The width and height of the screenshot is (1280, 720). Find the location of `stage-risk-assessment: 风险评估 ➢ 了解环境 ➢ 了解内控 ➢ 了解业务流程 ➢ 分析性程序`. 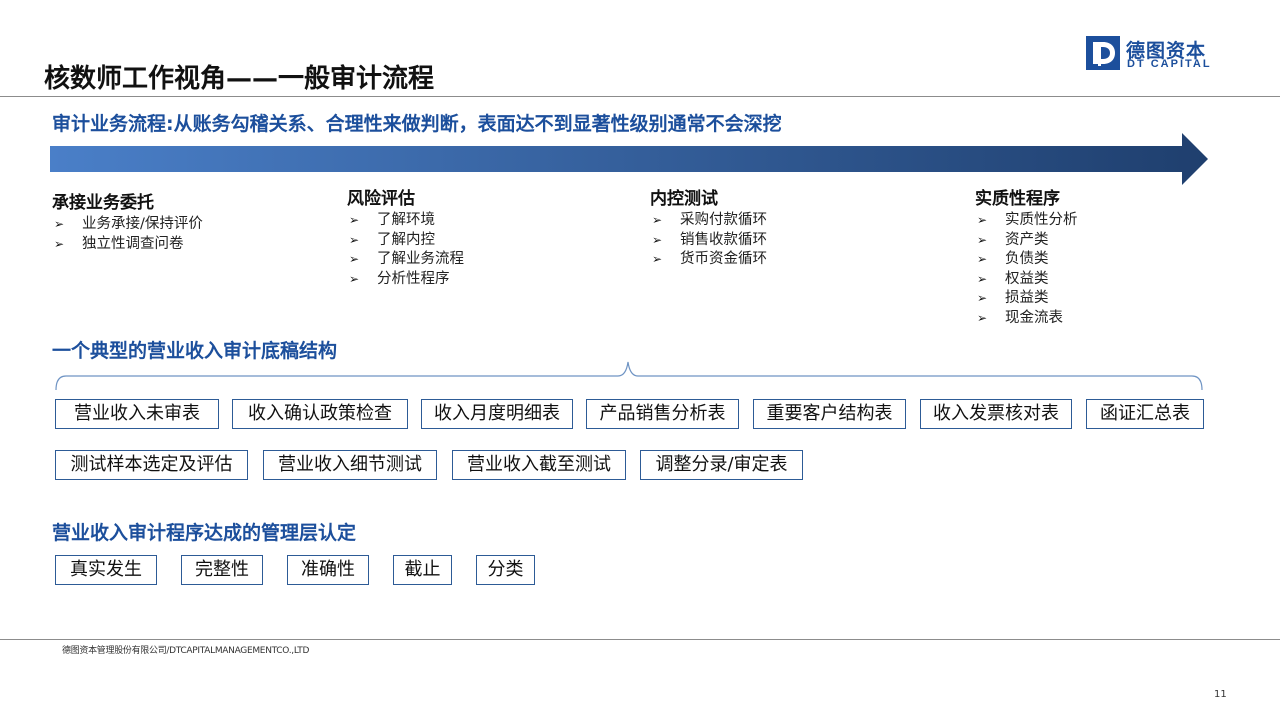

stage-risk-assessment: 风险评估 ➢ 了解环境 ➢ 了解内控 ➢ 了解业务流程 ➢ 分析性程序 is located at coordinates (405, 236).